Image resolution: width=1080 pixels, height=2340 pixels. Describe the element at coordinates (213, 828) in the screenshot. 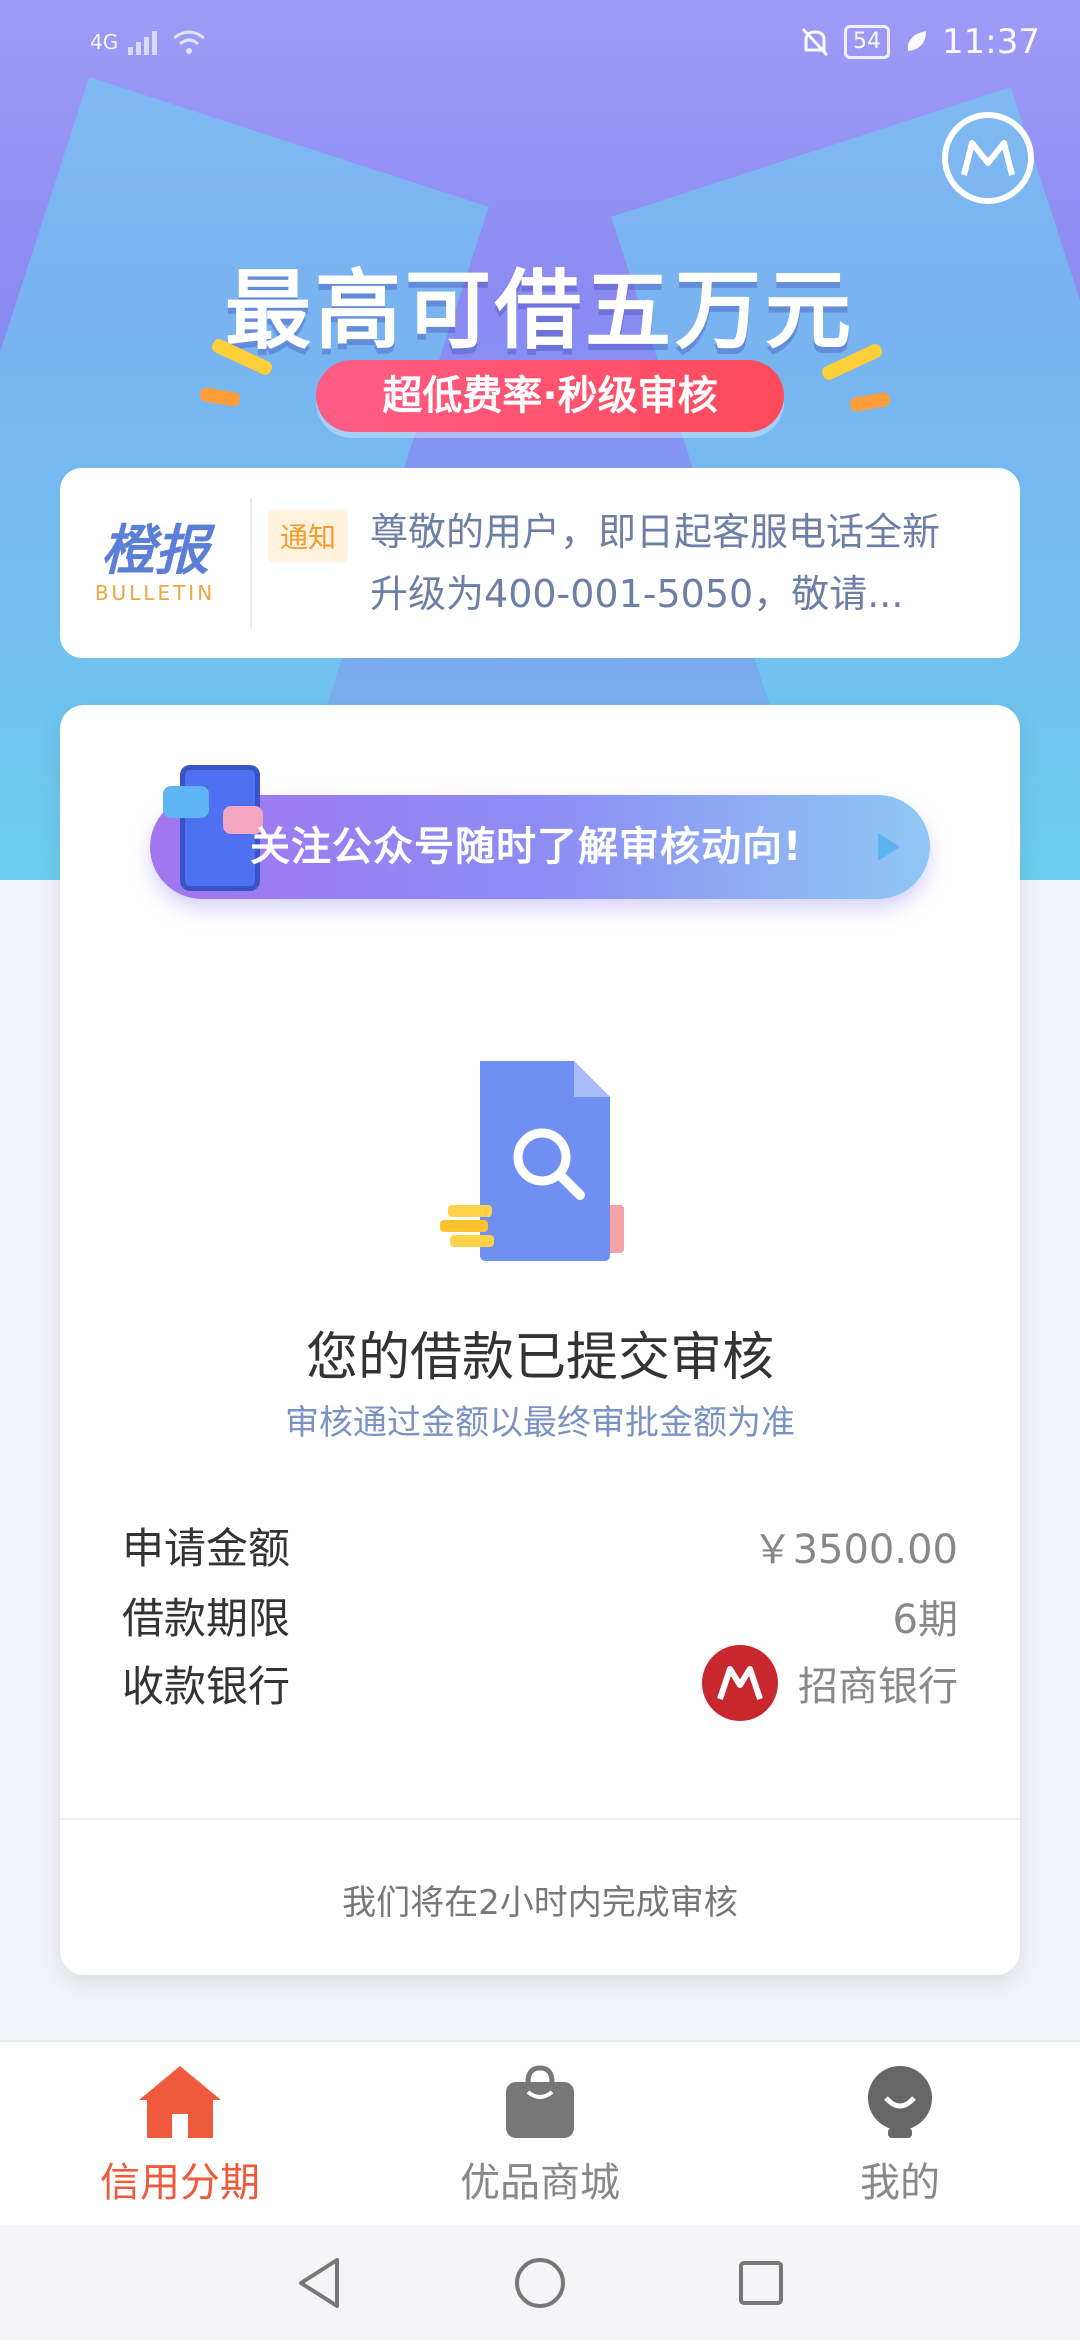

I see `phone-chat-icon` at that location.